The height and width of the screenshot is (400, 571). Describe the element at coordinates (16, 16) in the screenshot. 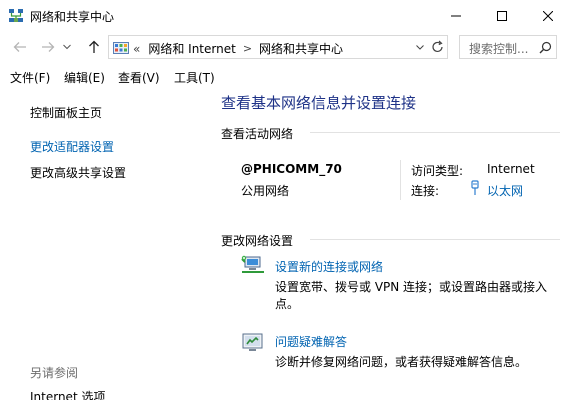

I see `network-sharing-center-icon` at that location.